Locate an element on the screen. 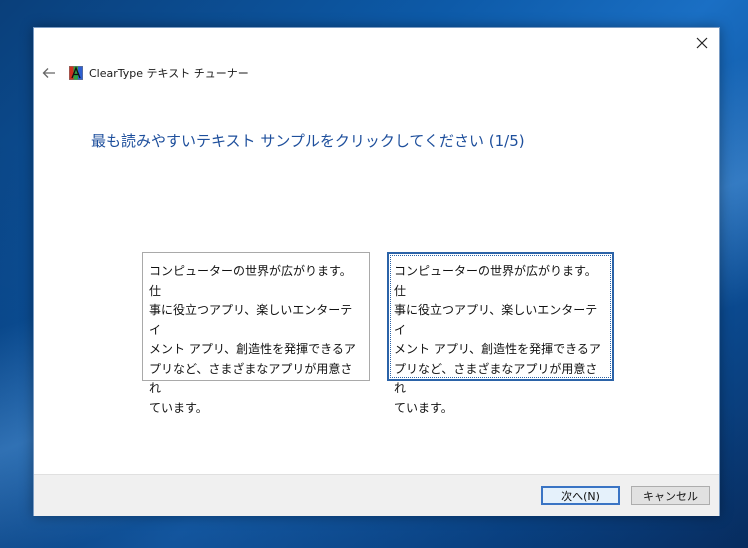  title-row: ClearType テキスト チューナー is located at coordinates (144, 73).